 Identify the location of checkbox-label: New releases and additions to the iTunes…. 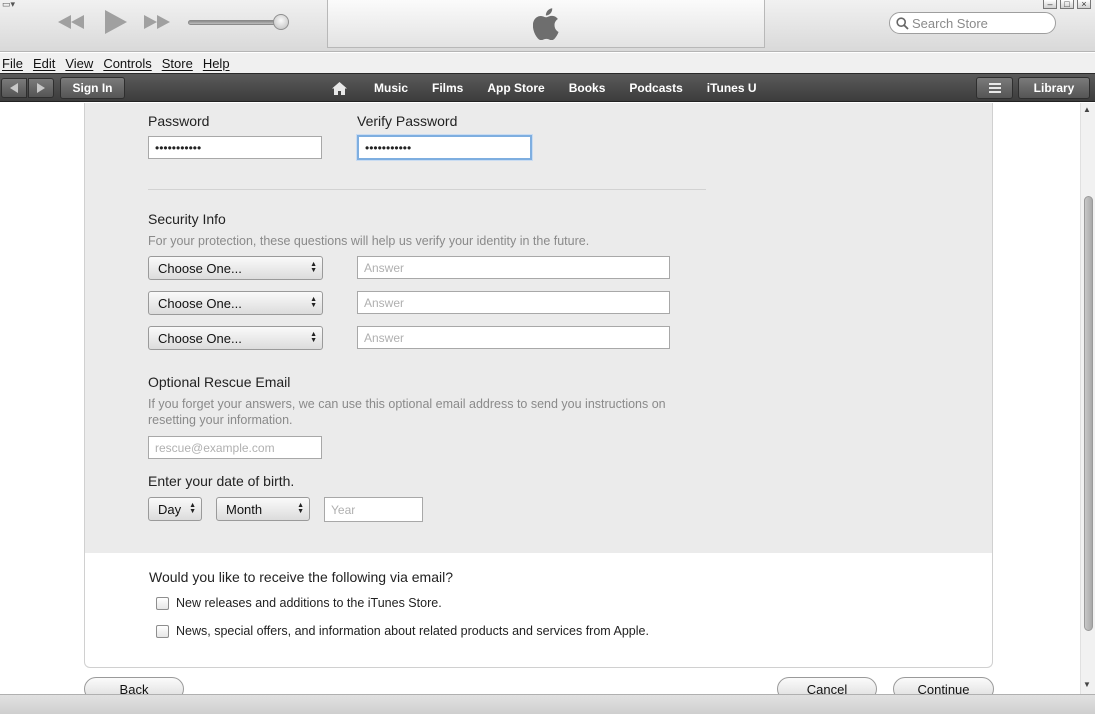
(309, 603).